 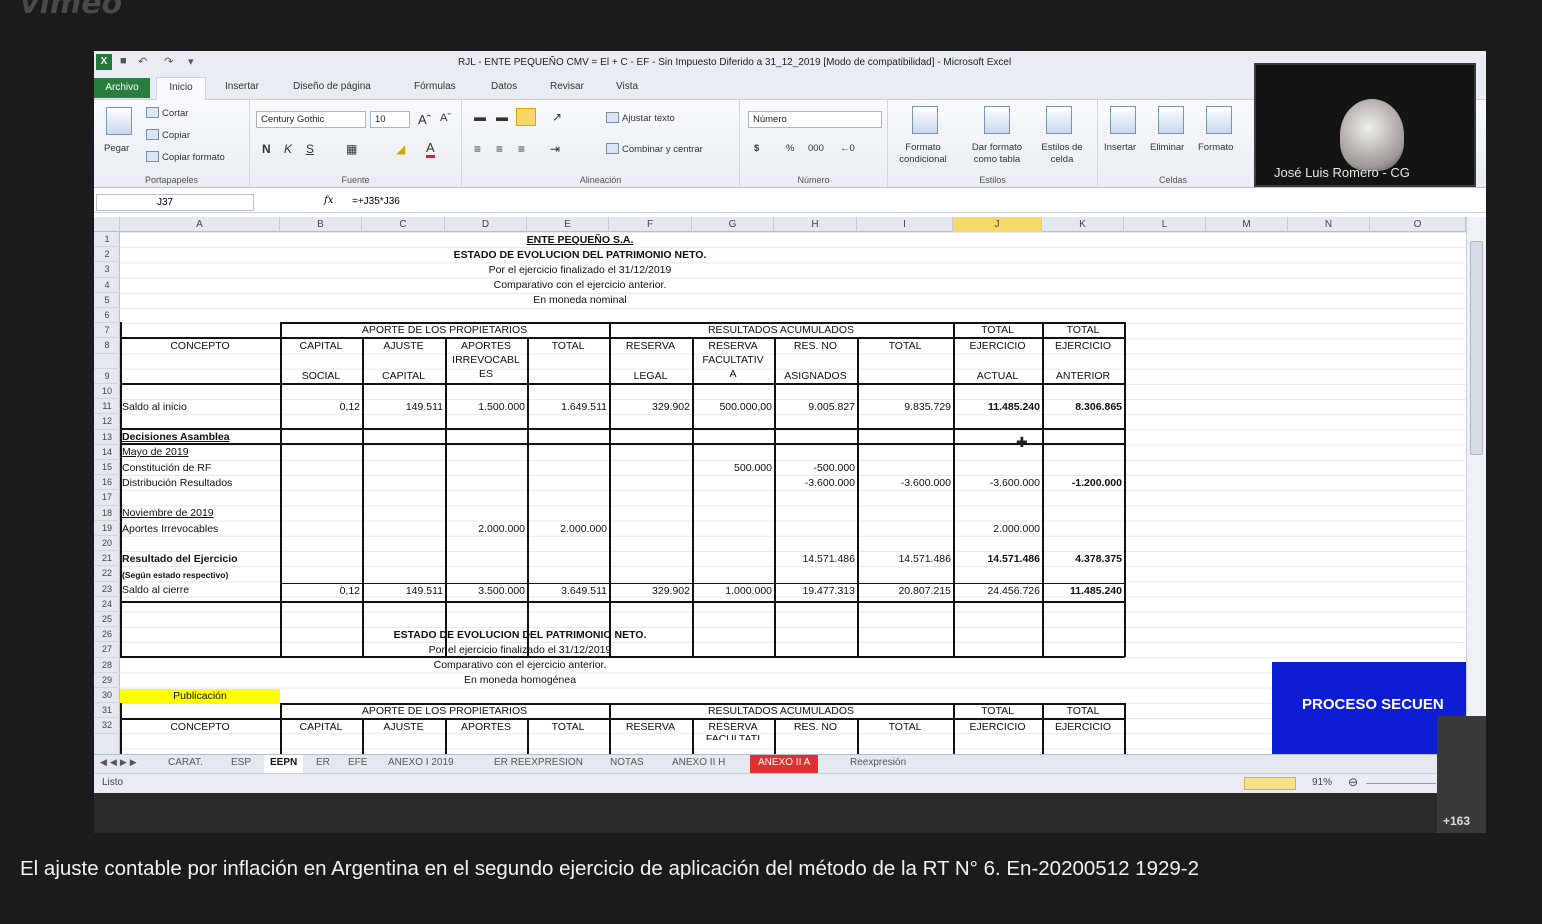 I want to click on cell-value: 3.500.000, so click(x=485, y=591).